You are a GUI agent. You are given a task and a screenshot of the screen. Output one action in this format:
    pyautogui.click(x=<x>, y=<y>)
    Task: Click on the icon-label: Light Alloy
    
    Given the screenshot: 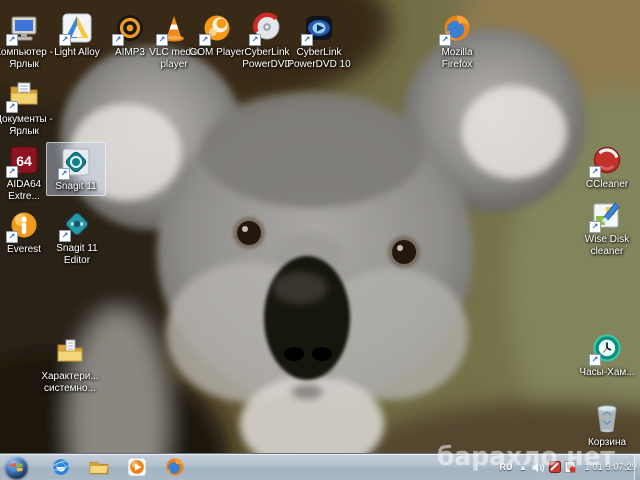 What is the action you would take?
    pyautogui.click(x=77, y=52)
    